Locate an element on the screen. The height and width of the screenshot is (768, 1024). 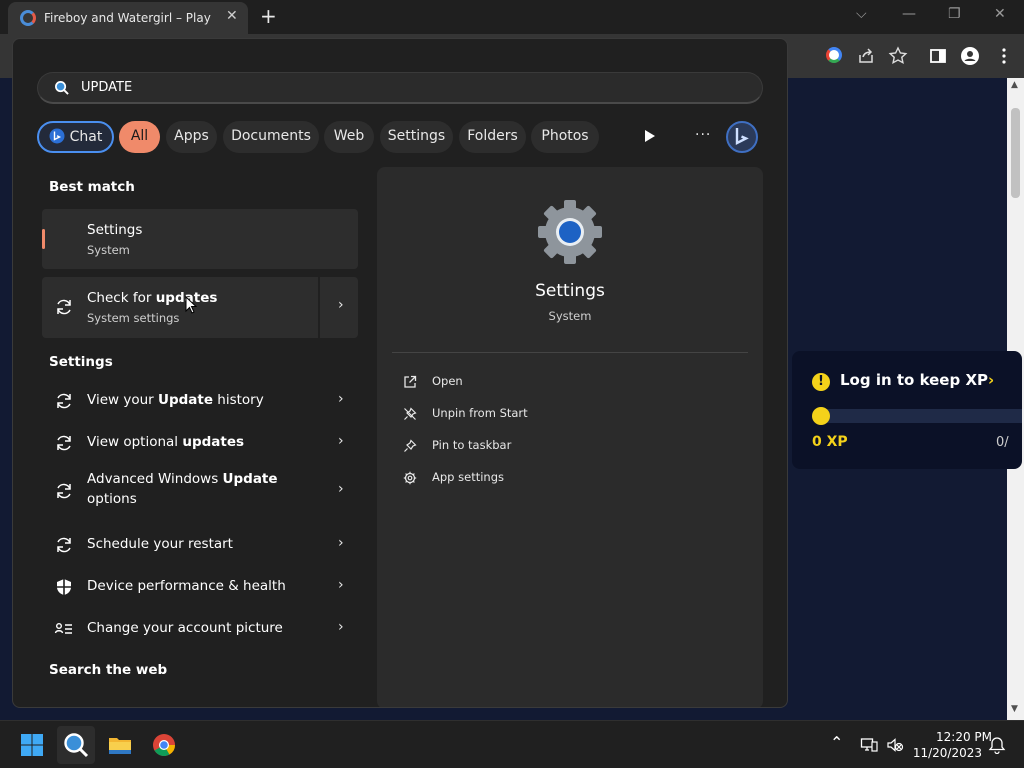
label-bold: updates is located at coordinates (213, 442).